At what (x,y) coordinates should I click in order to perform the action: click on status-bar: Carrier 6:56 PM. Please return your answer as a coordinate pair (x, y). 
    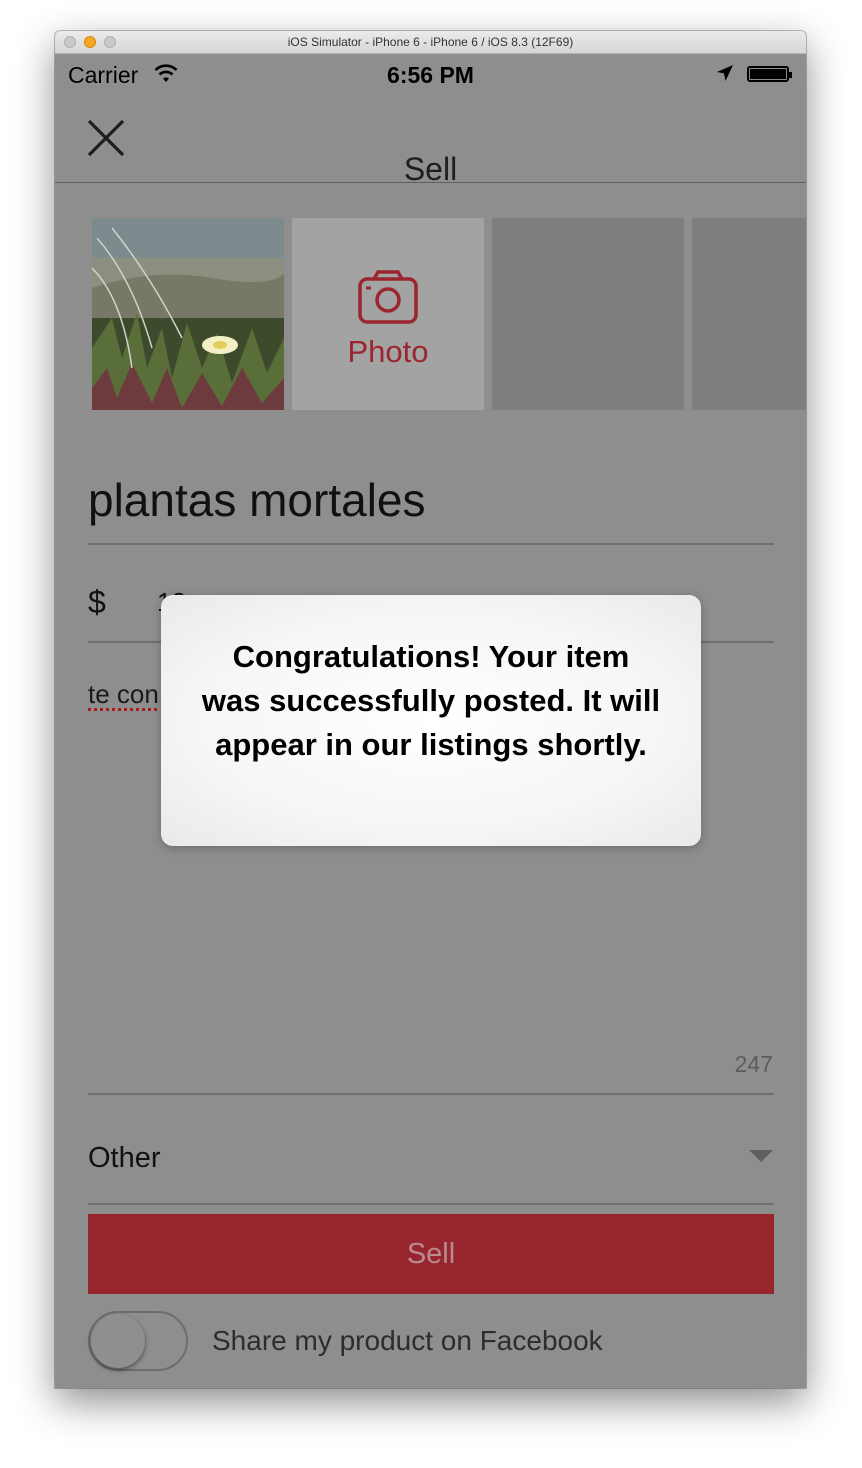
    Looking at the image, I should click on (430, 74).